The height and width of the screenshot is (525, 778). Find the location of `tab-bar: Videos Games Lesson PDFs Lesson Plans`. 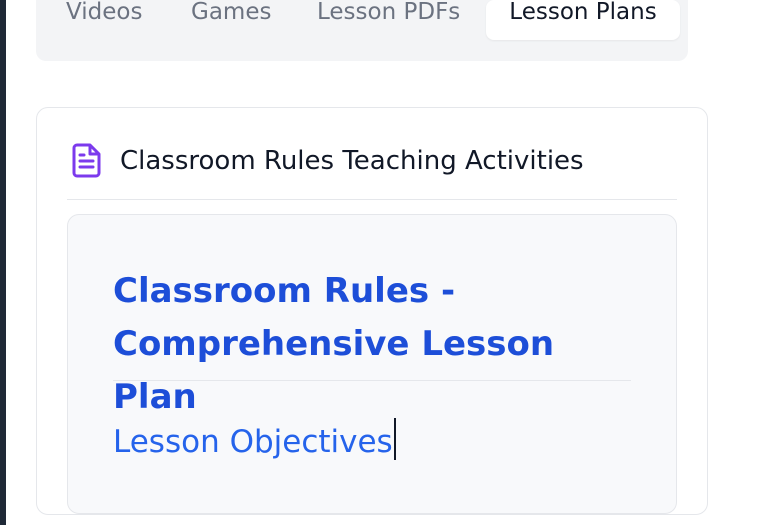

tab-bar: Videos Games Lesson PDFs Lesson Plans is located at coordinates (362, 30).